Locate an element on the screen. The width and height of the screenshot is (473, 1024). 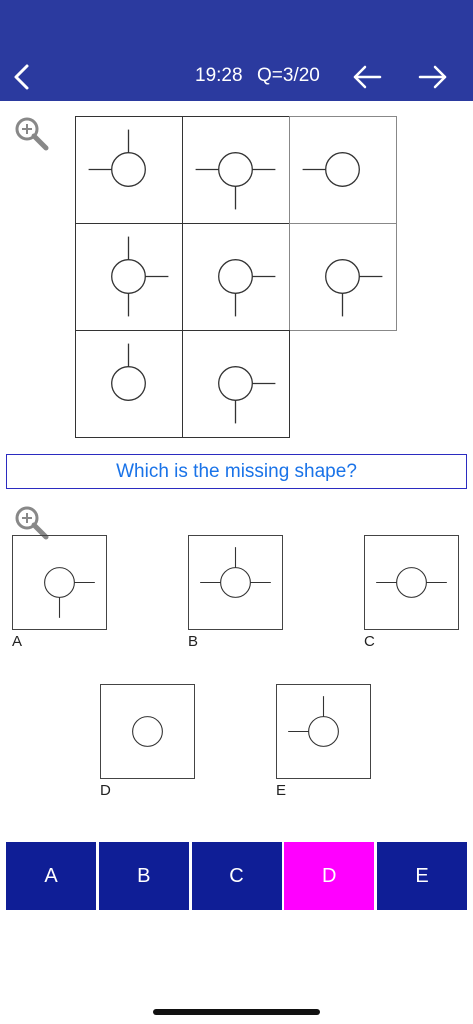
next-question-button is located at coordinates (433, 77).